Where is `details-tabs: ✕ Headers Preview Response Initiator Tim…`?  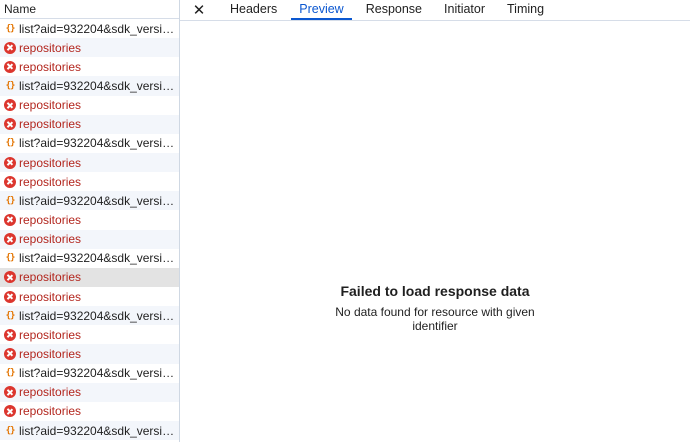 details-tabs: ✕ Headers Preview Response Initiator Tim… is located at coordinates (435, 10).